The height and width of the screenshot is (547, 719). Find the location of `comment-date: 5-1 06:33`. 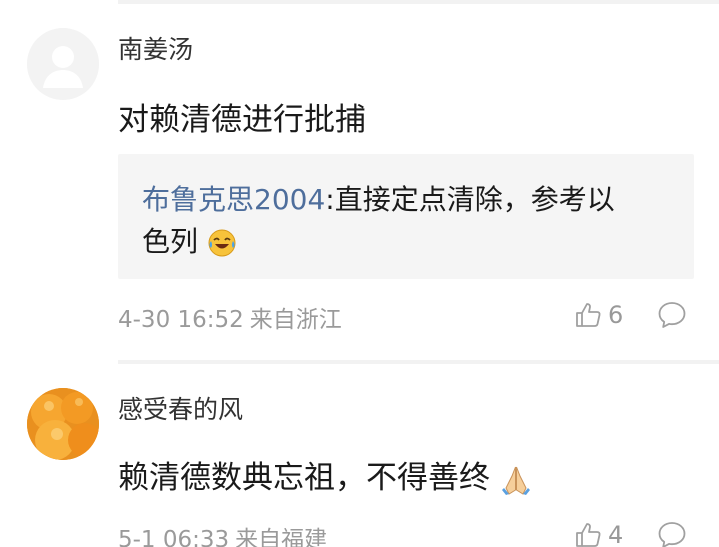

comment-date: 5-1 06:33 is located at coordinates (174, 537).